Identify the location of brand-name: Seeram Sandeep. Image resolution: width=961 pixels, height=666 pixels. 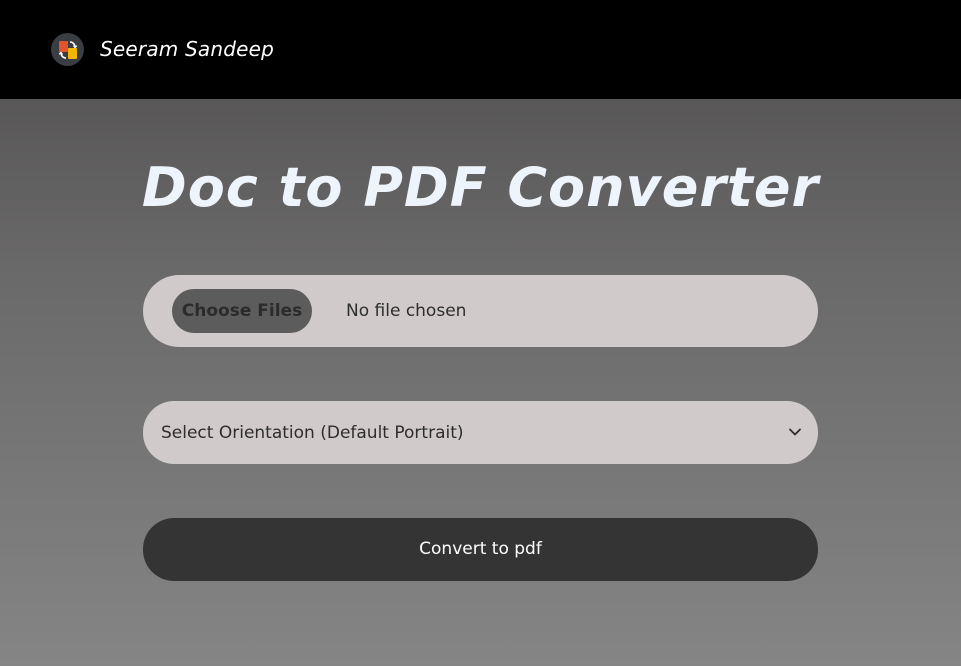
(187, 49).